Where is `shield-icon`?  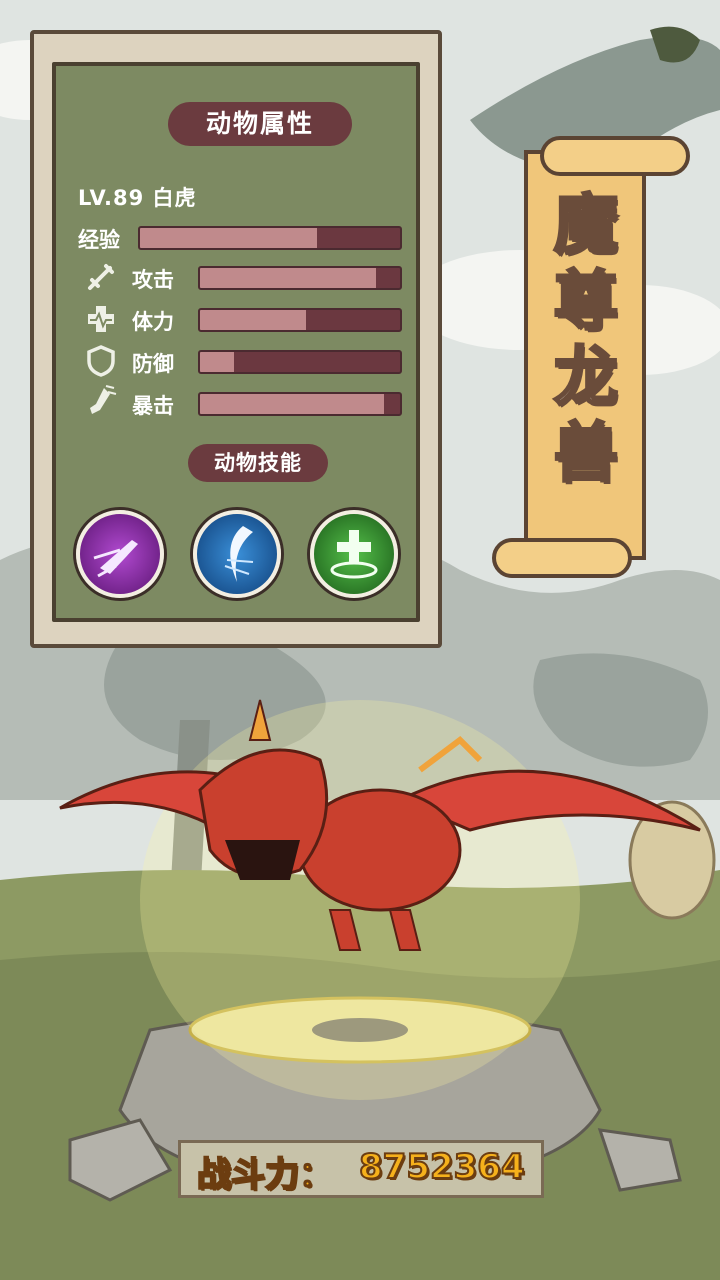
shield-icon is located at coordinates (101, 361).